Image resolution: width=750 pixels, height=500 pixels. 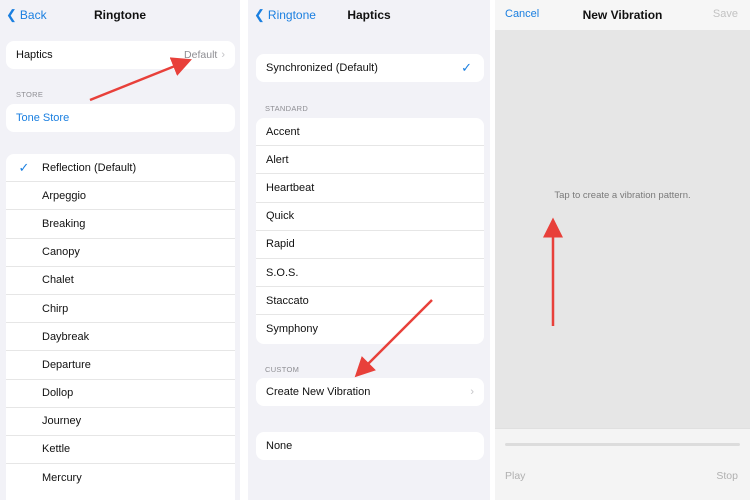 I want to click on standard-section-header: STANDARD, so click(x=287, y=108).